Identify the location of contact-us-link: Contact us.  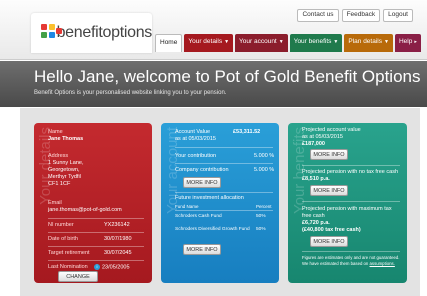
(318, 15).